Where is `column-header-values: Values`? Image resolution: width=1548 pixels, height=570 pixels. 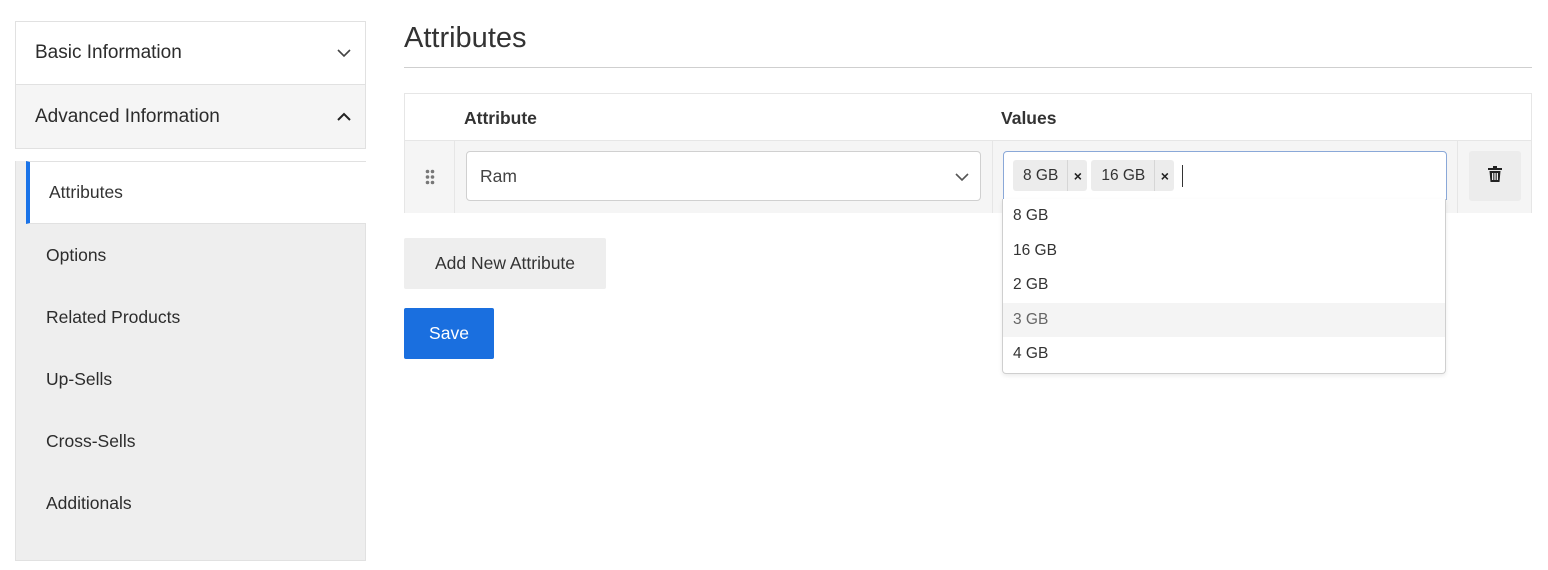 column-header-values: Values is located at coordinates (1029, 118).